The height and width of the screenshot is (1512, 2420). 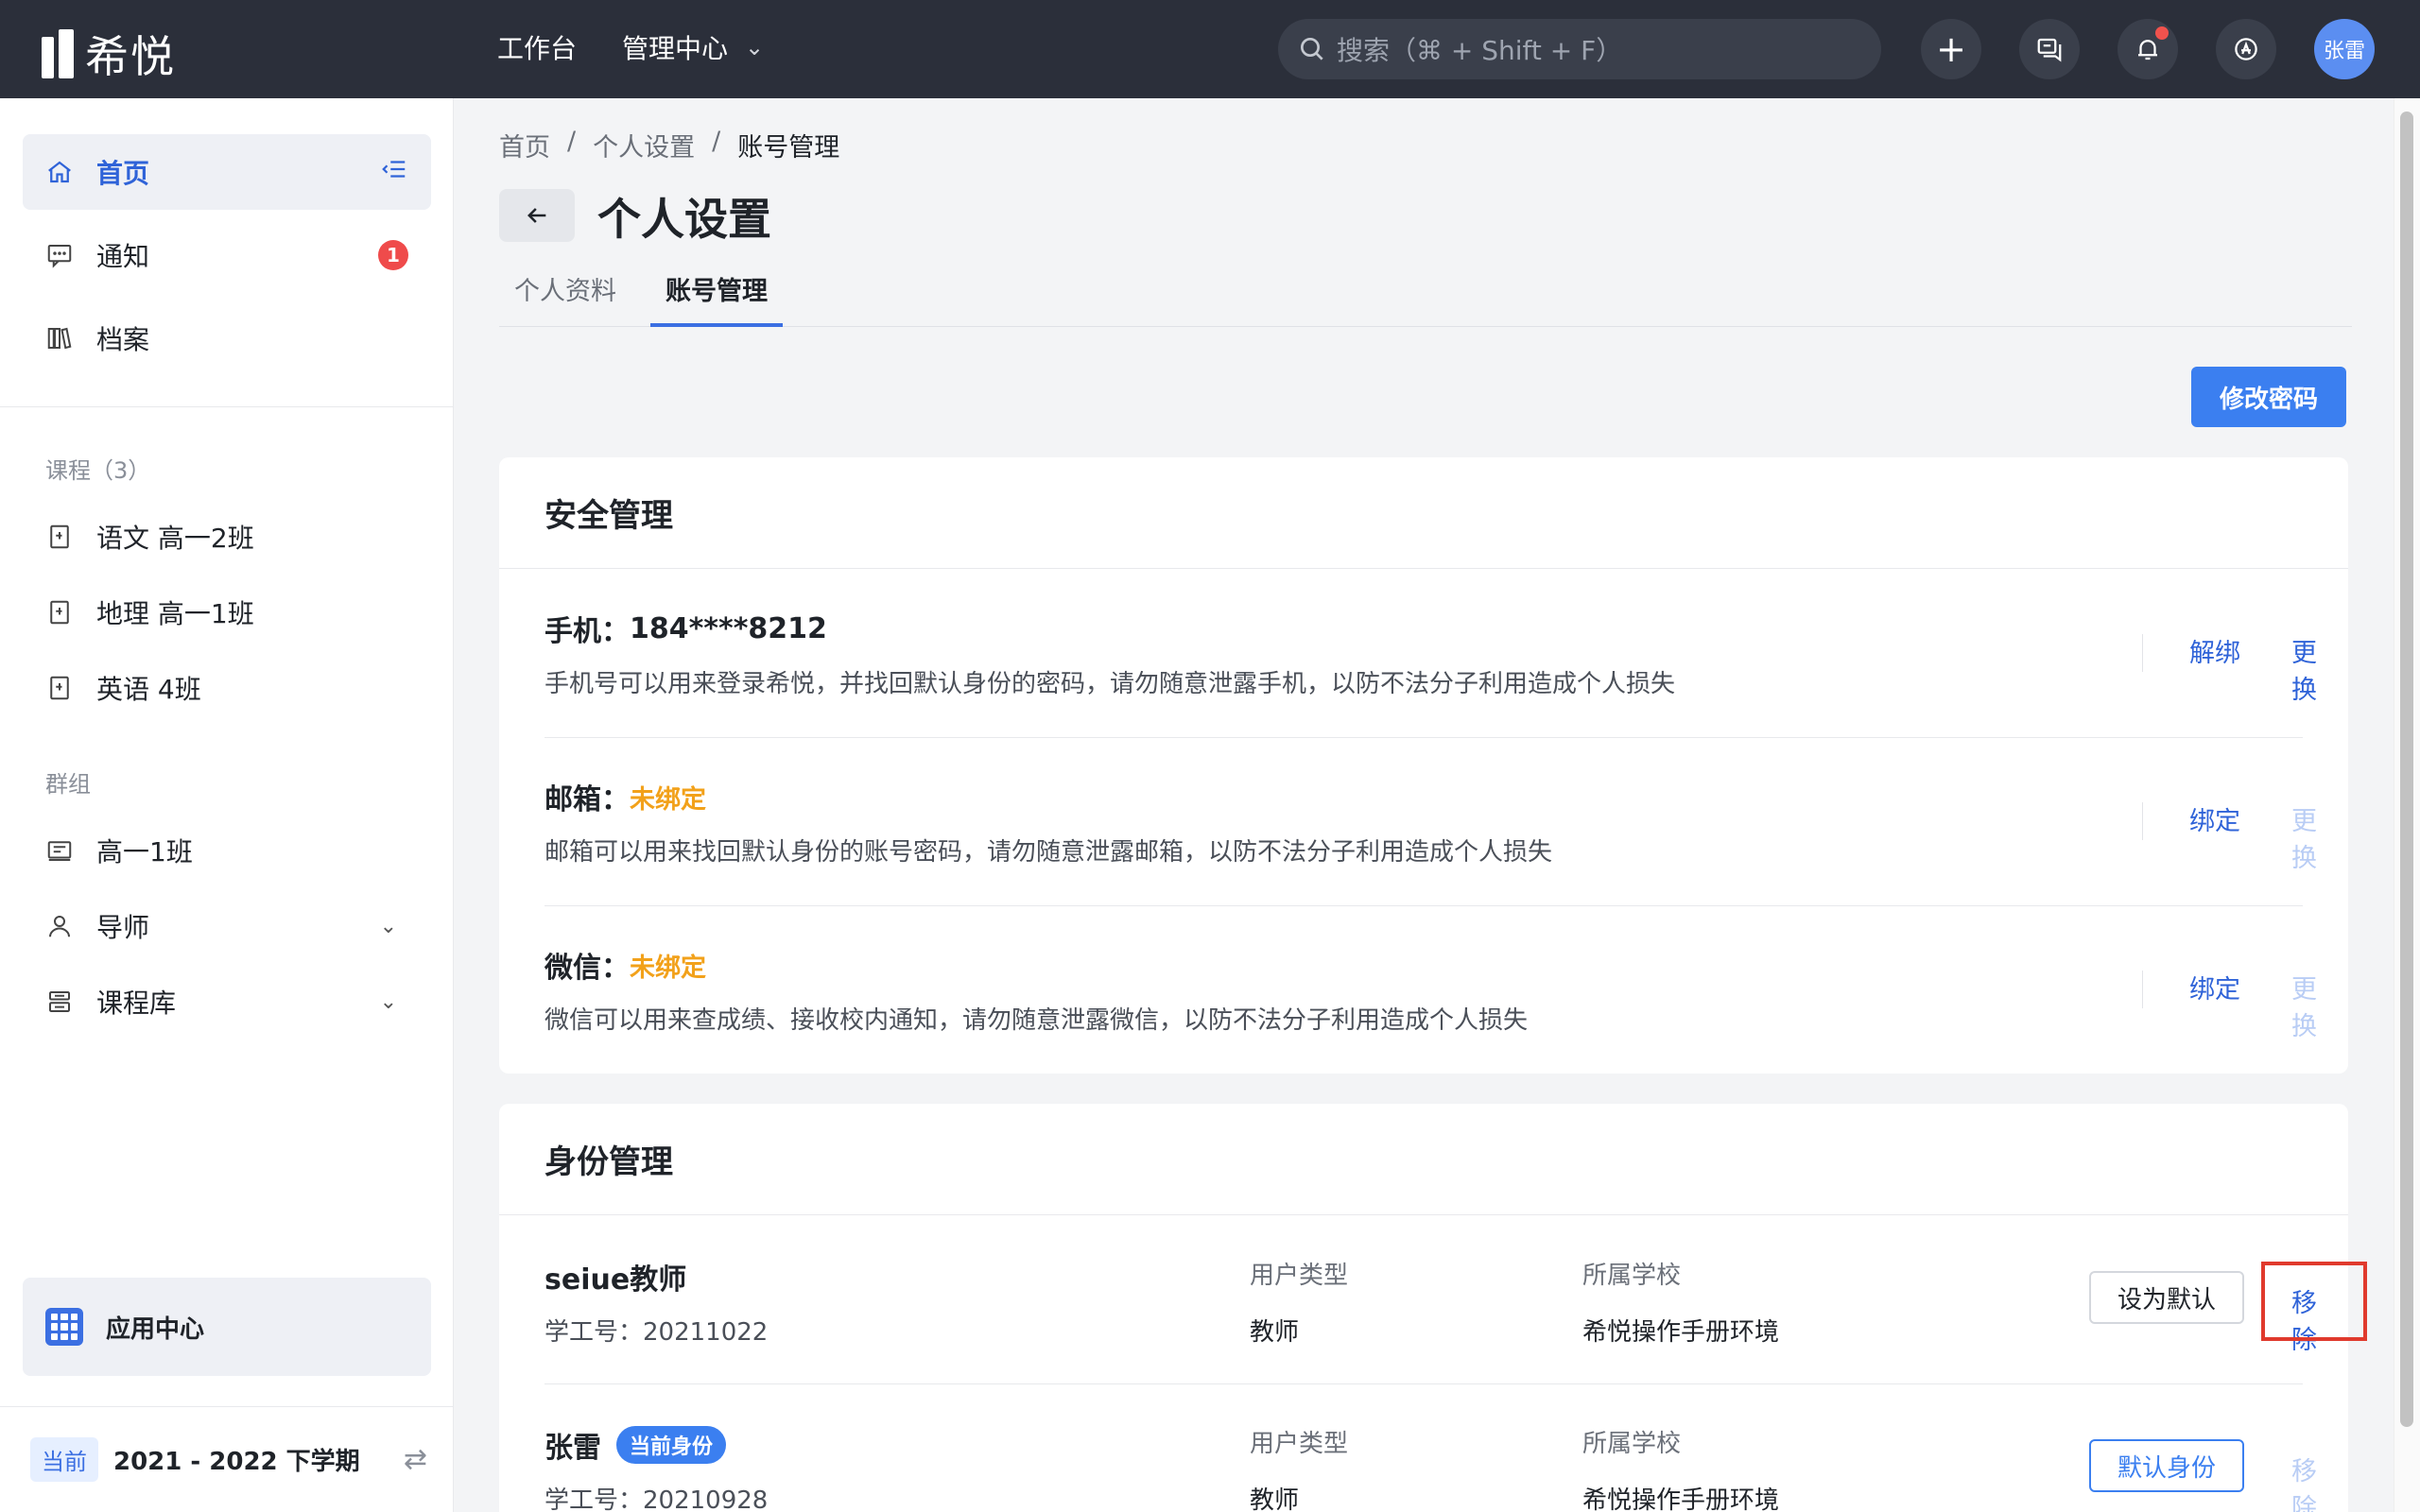 What do you see at coordinates (59, 256) in the screenshot?
I see `message-icon` at bounding box center [59, 256].